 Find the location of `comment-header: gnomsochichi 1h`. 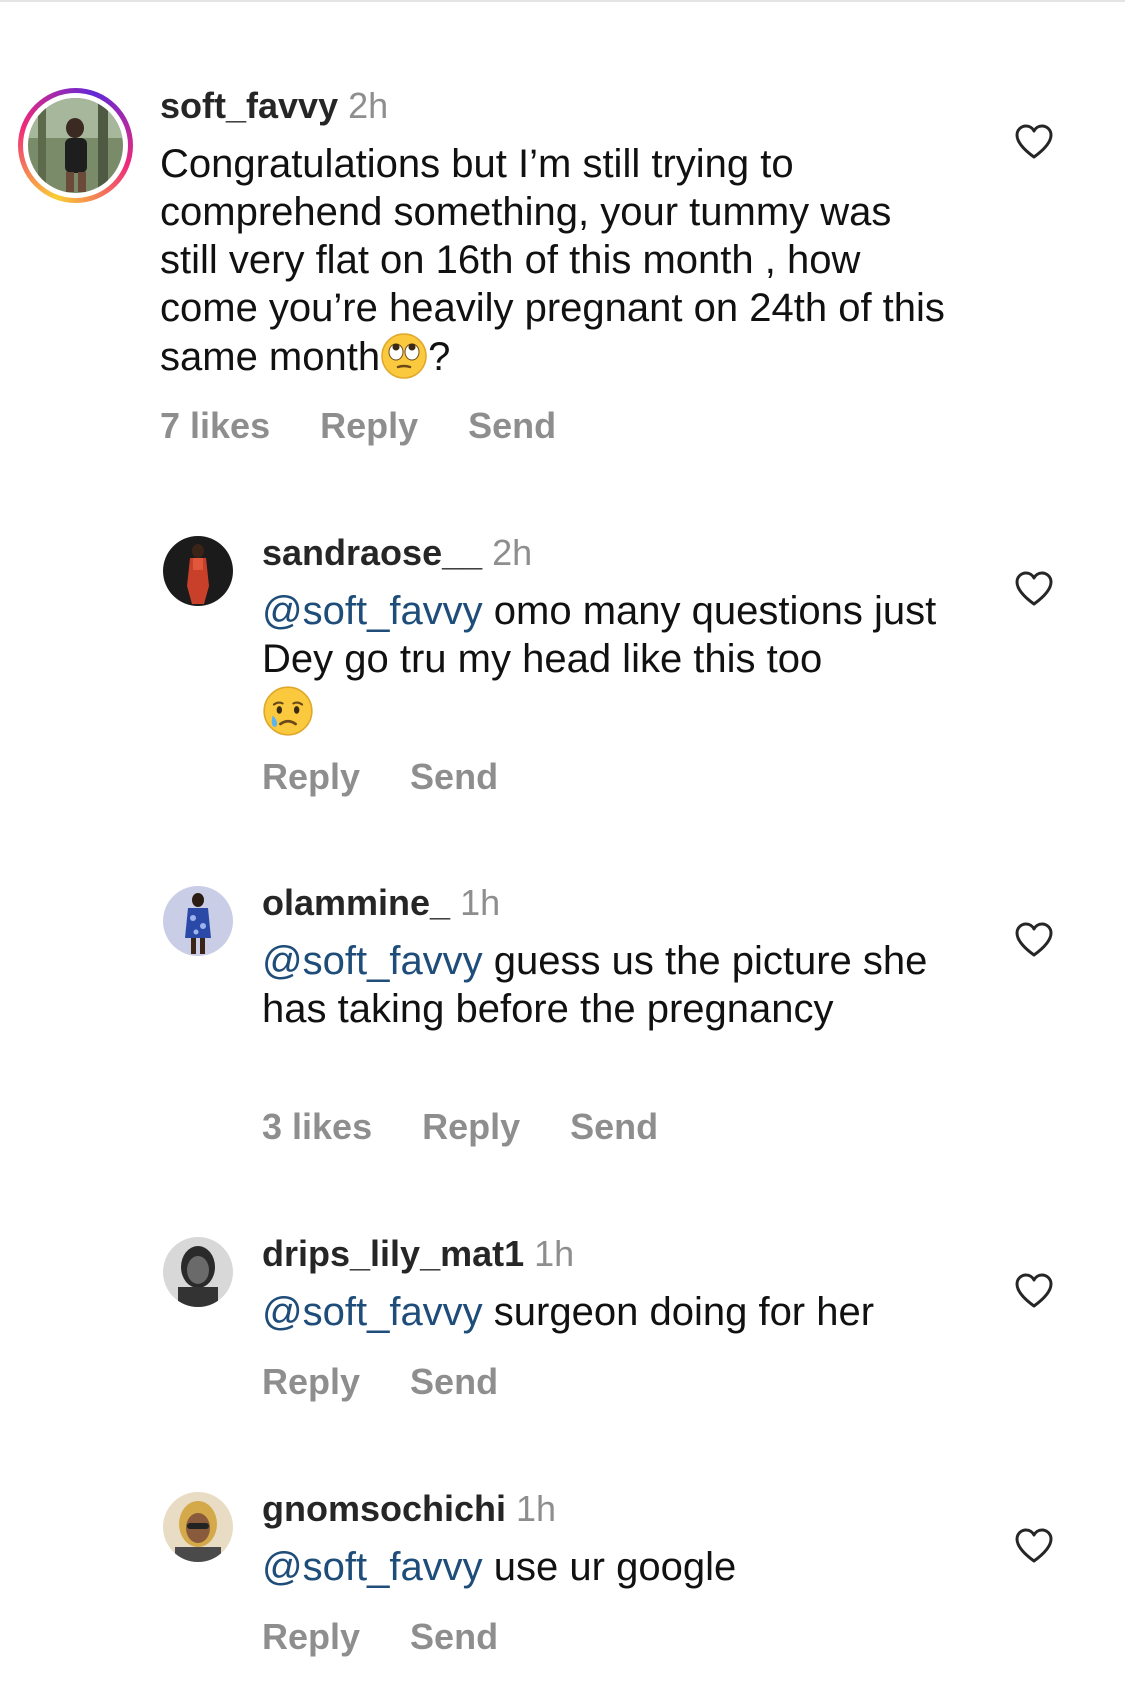

comment-header: gnomsochichi 1h is located at coordinates (409, 1509).